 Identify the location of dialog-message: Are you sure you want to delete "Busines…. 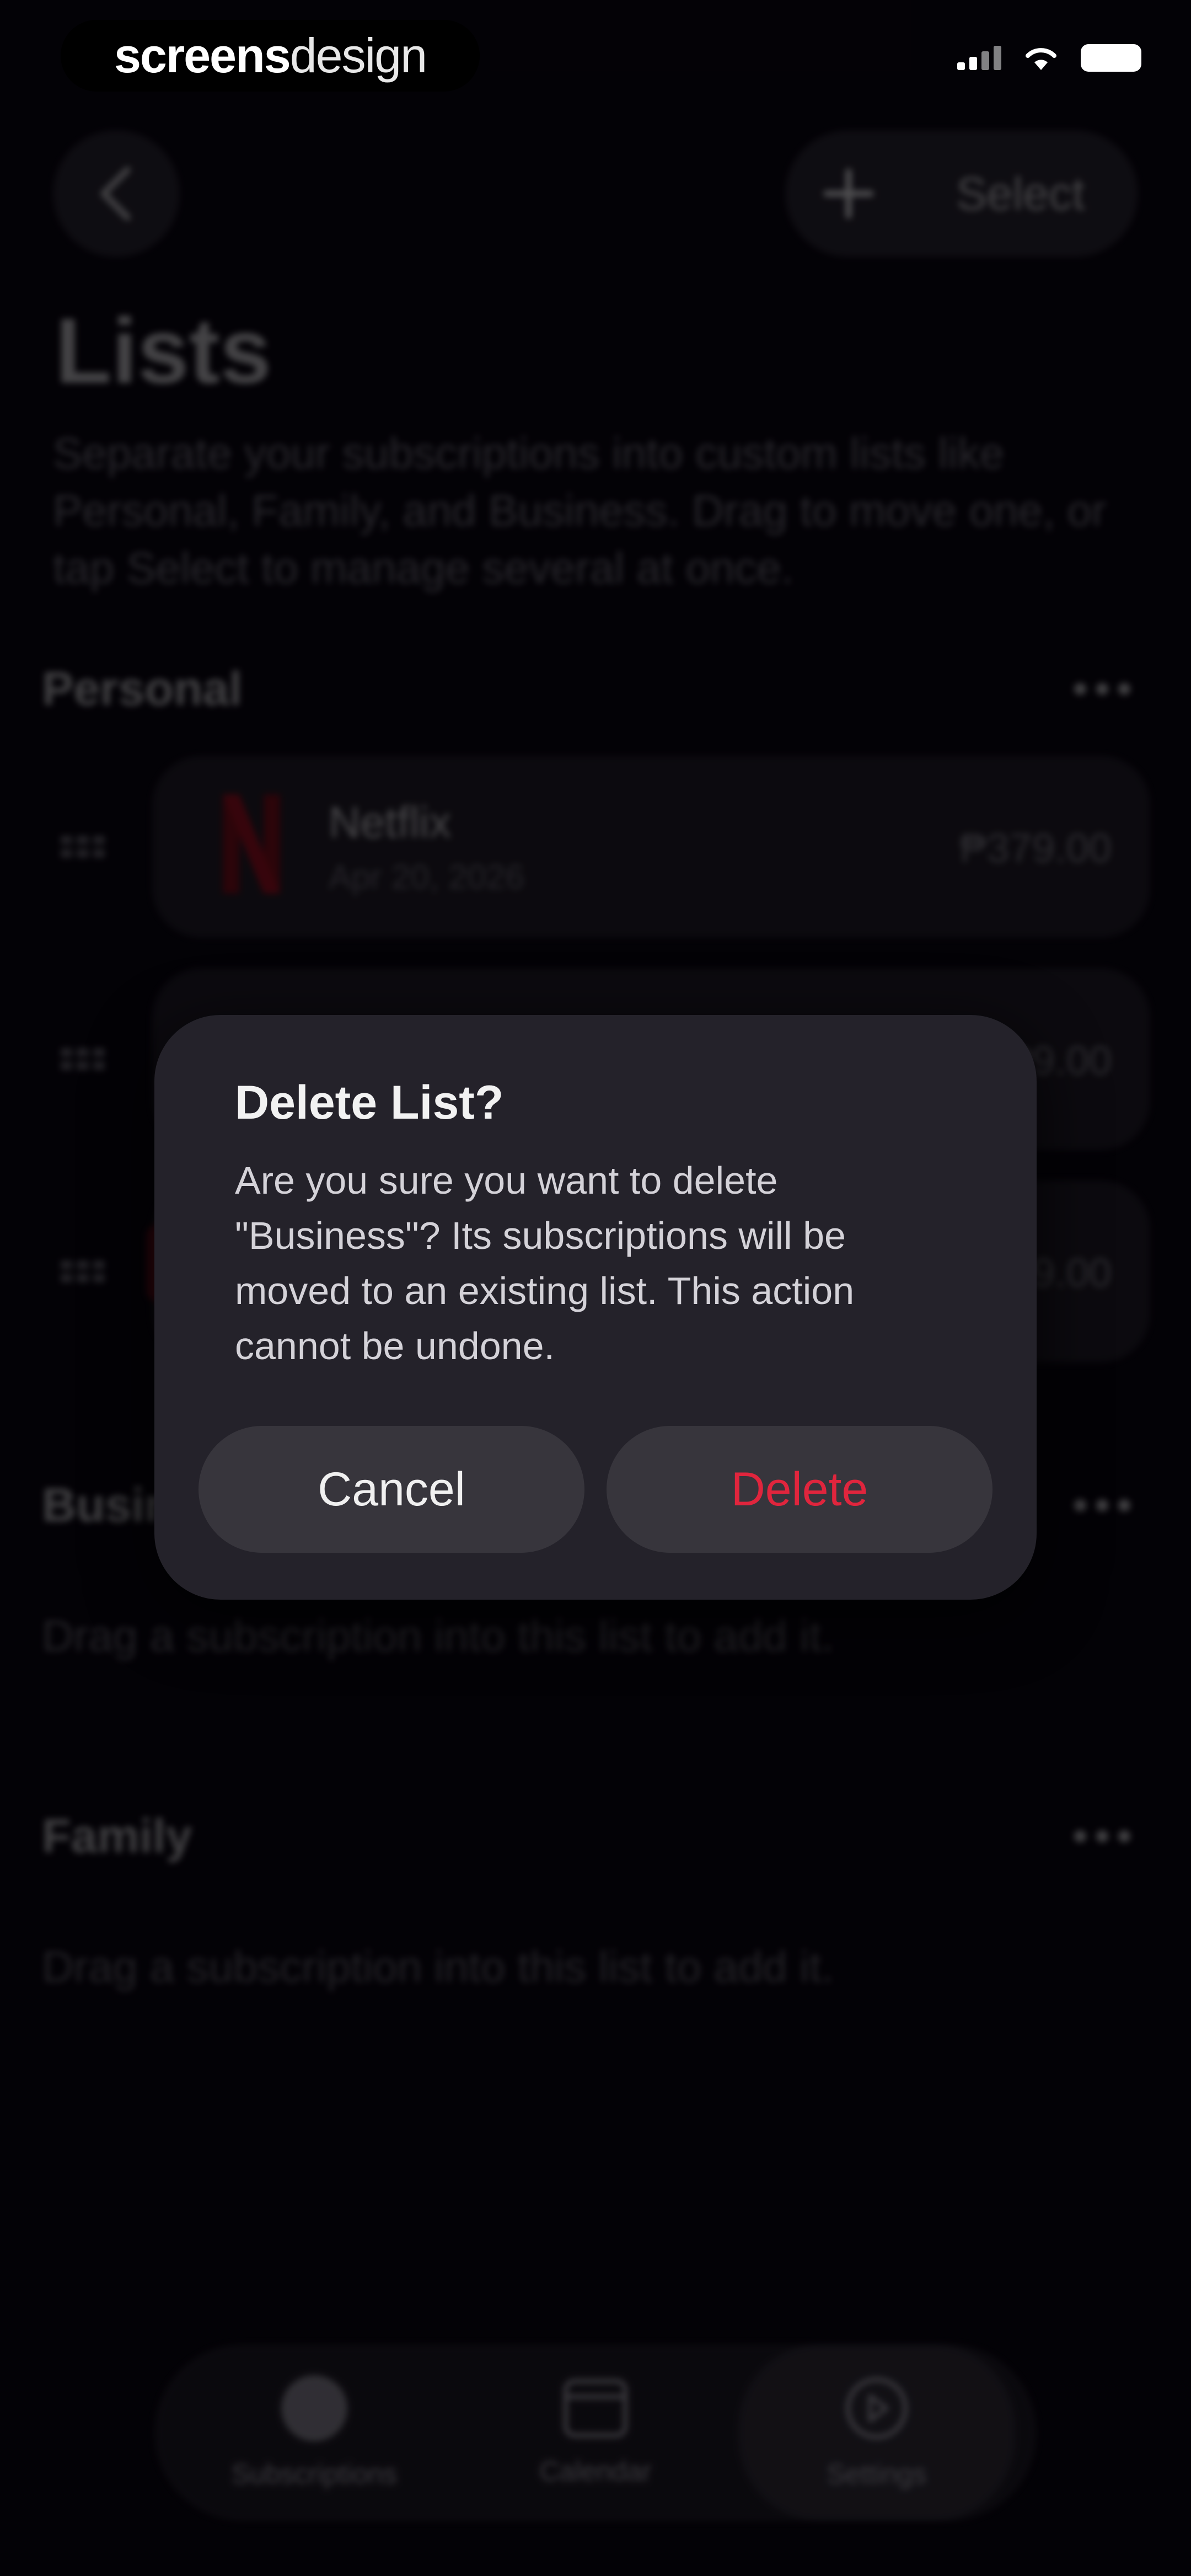
(545, 1263).